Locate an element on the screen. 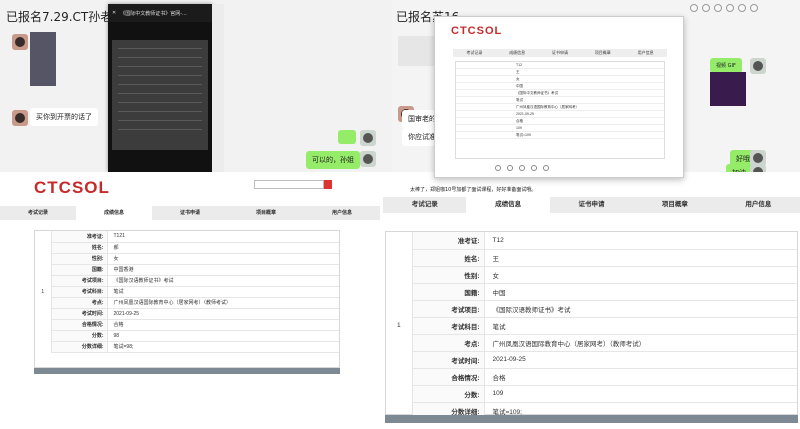 The image size is (800, 429). field-label: 考点: is located at coordinates (79, 303).